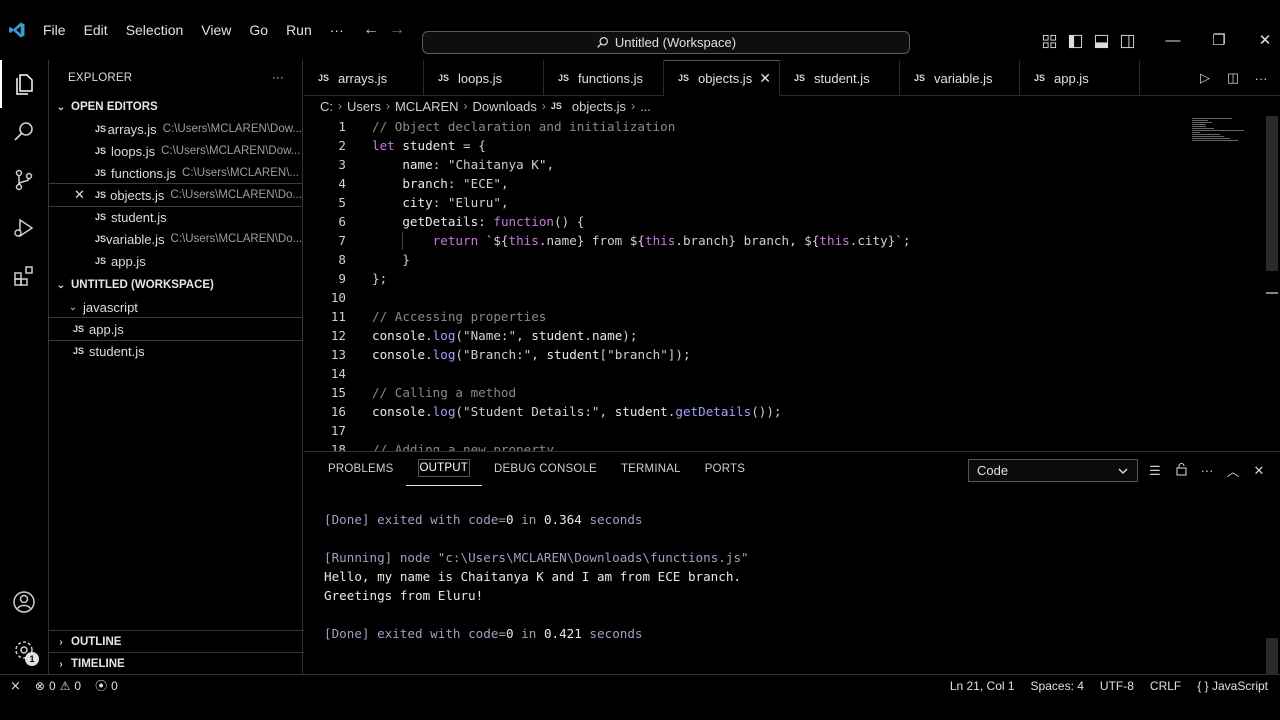  What do you see at coordinates (840, 78) in the screenshot?
I see `editor-tab: JS student.js` at bounding box center [840, 78].